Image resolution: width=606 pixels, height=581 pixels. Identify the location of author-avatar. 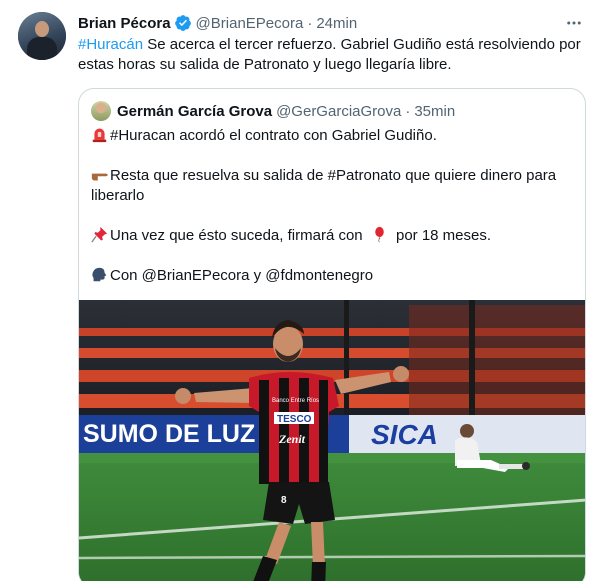
(42, 36).